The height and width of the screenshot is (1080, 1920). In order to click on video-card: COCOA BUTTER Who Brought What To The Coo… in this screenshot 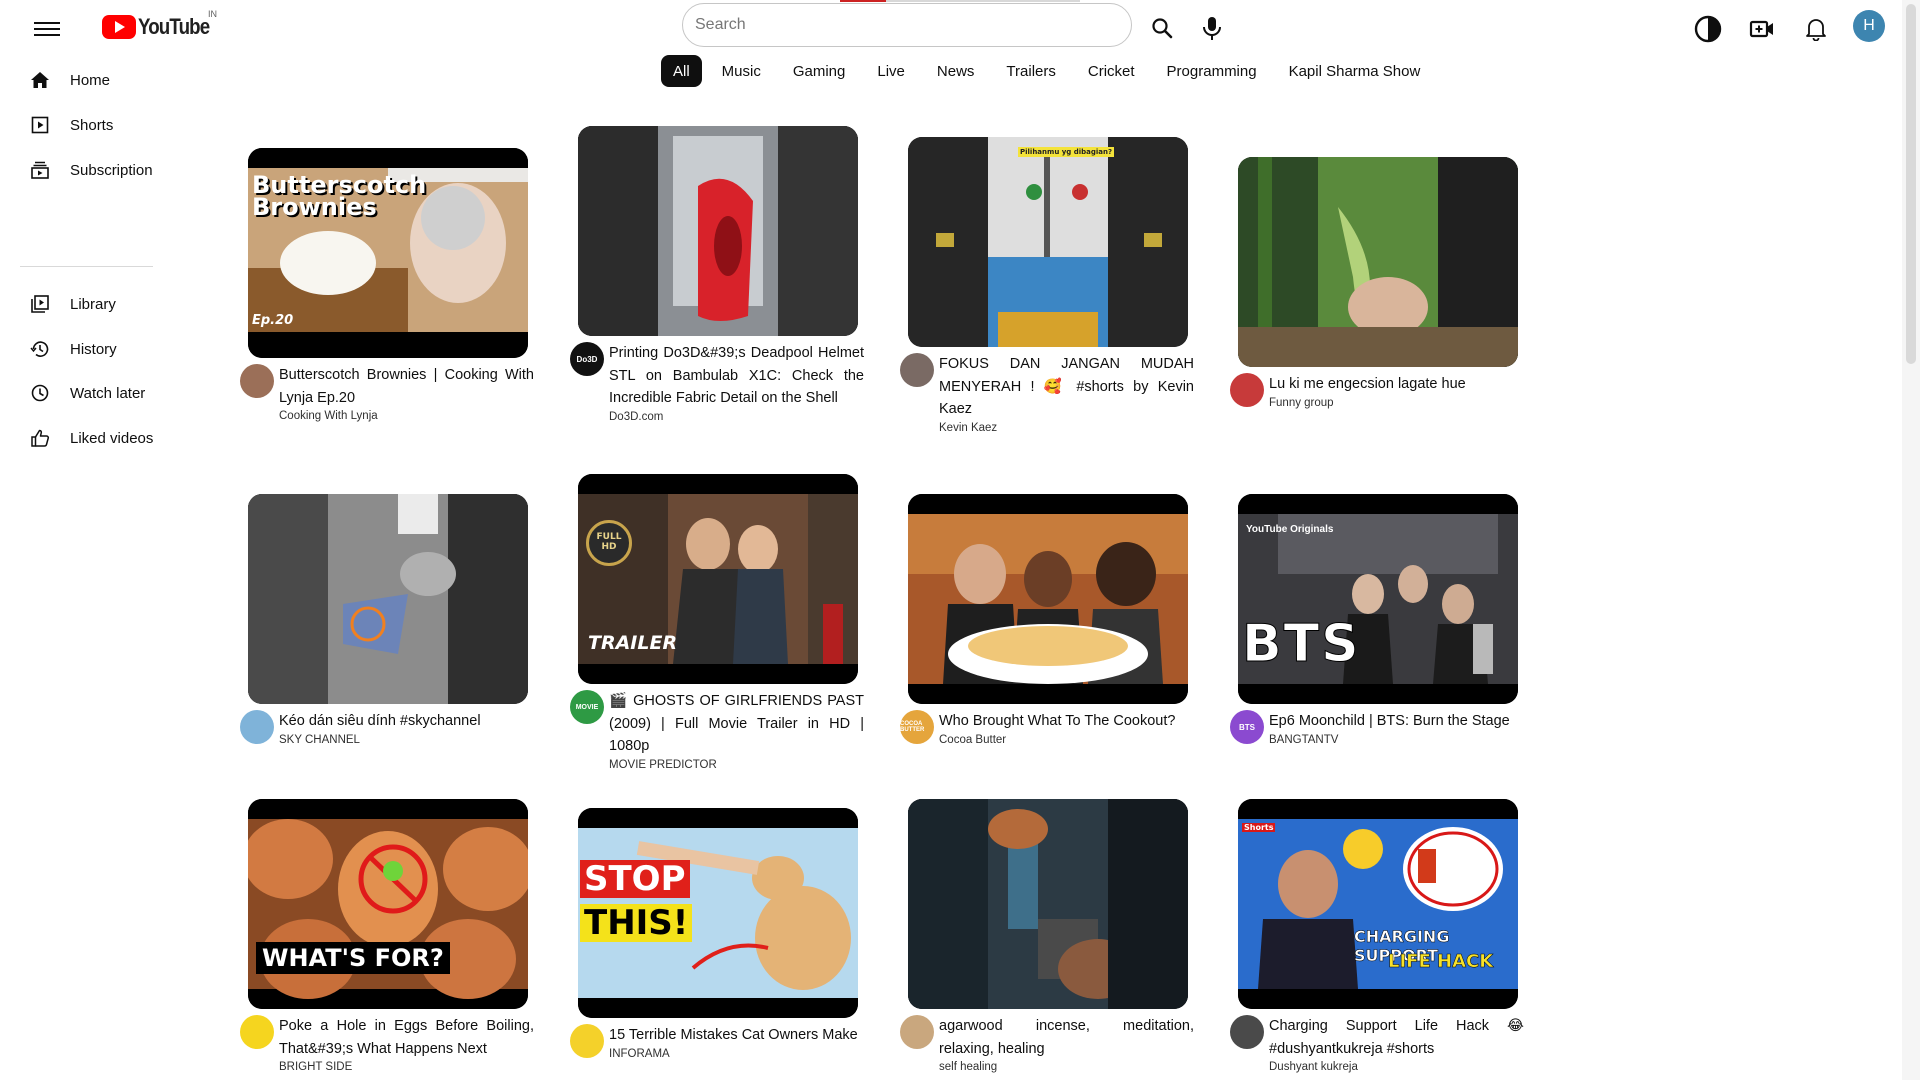, I will do `click(1070, 620)`.